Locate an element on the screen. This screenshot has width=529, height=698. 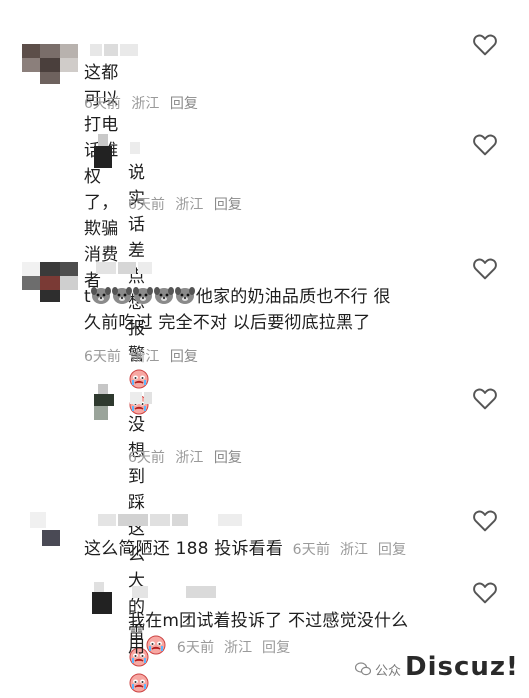
watermark-brand: Discuz! is located at coordinates (462, 667).